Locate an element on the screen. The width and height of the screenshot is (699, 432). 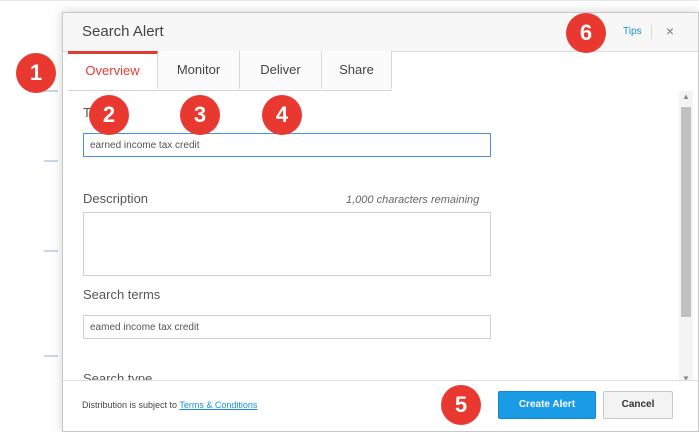
callout-badge-4: 4 is located at coordinates (282, 115).